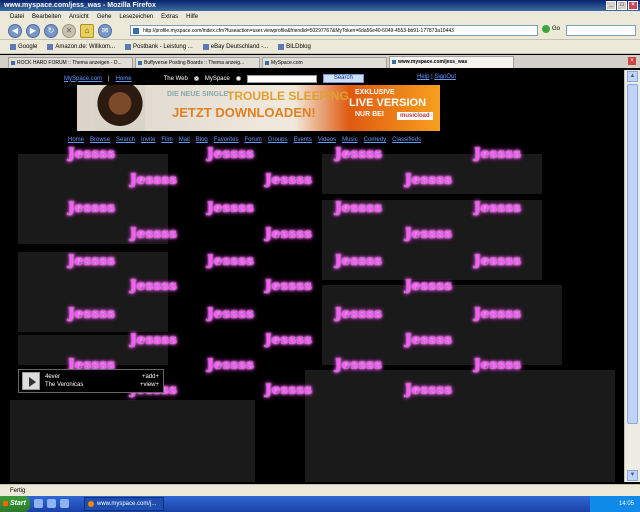 This screenshot has height=512, width=640. Describe the element at coordinates (343, 78) in the screenshot. I see `myspace-search-button: Search` at that location.